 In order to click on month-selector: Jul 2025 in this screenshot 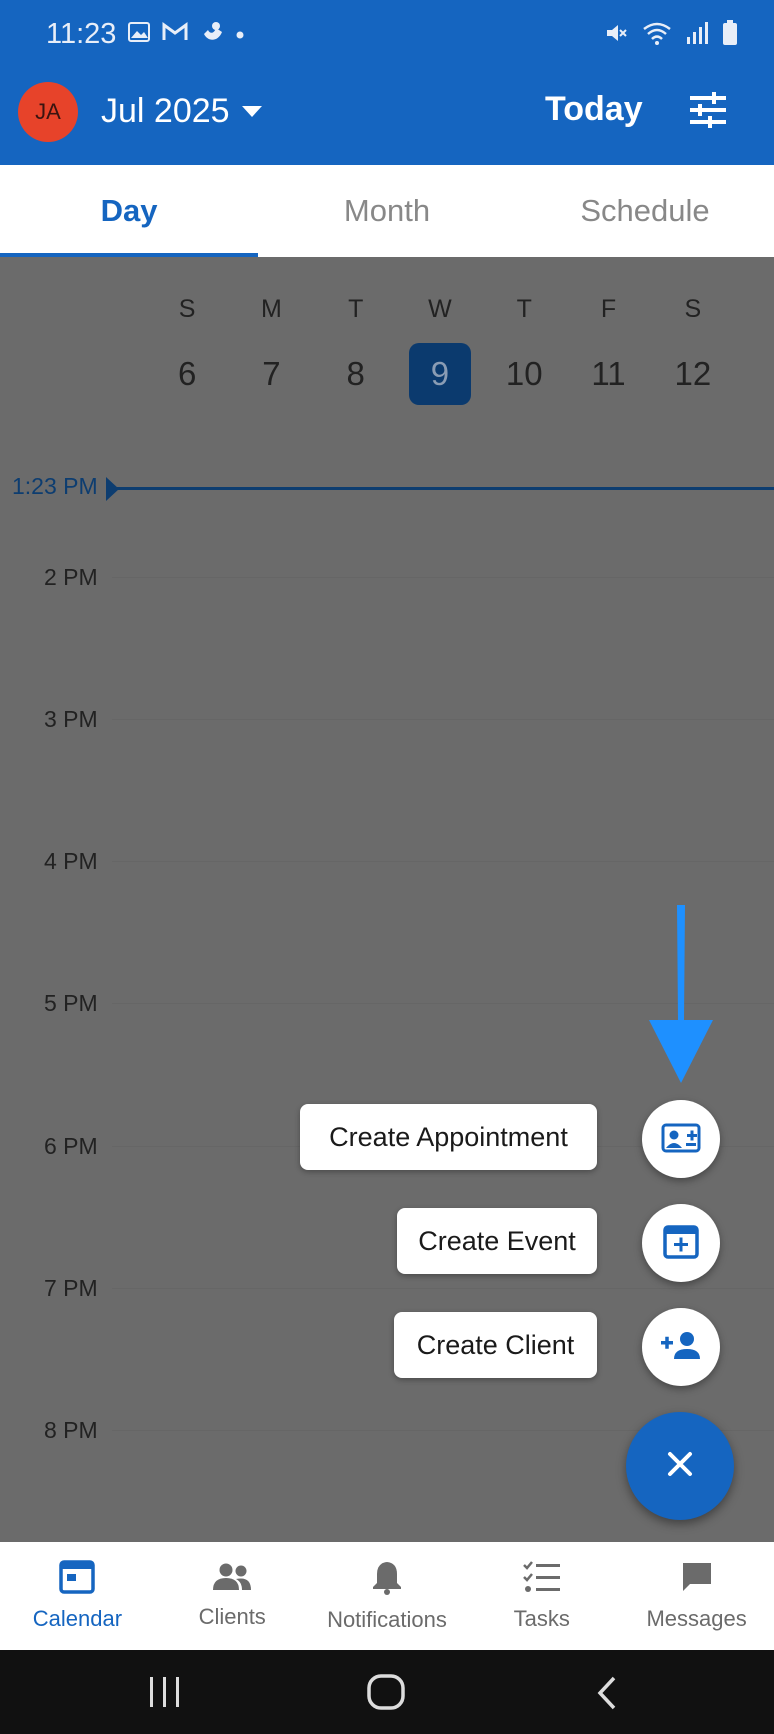, I will do `click(165, 111)`.